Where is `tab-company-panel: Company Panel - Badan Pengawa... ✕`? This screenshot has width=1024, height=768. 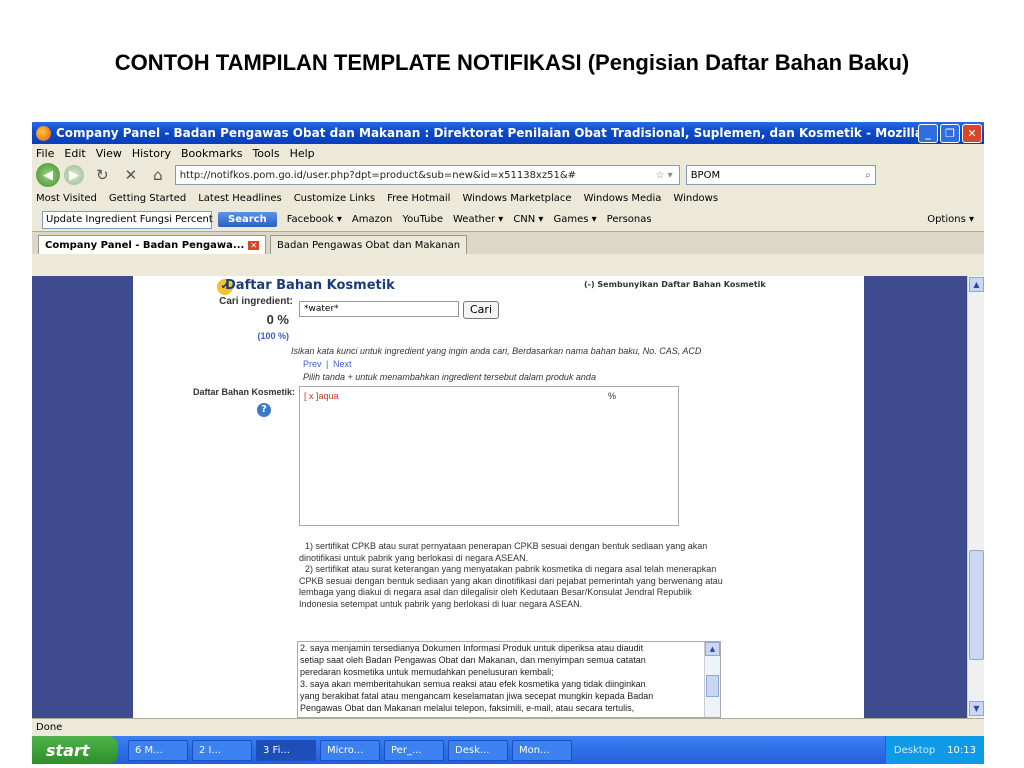
tab-company-panel: Company Panel - Badan Pengawa... ✕ is located at coordinates (152, 244).